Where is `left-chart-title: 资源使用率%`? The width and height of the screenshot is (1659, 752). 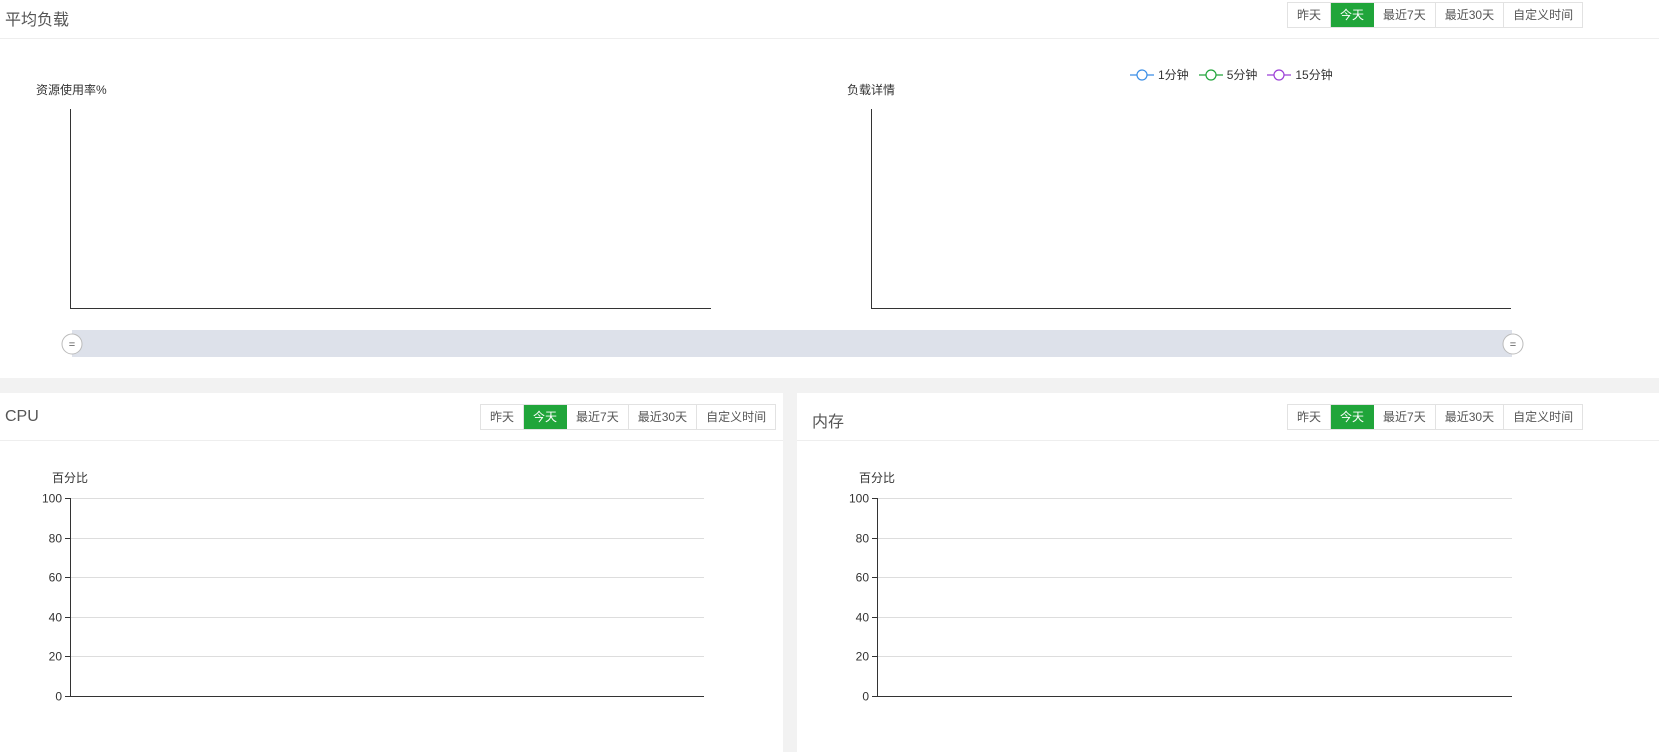
left-chart-title: 资源使用率% is located at coordinates (71, 89).